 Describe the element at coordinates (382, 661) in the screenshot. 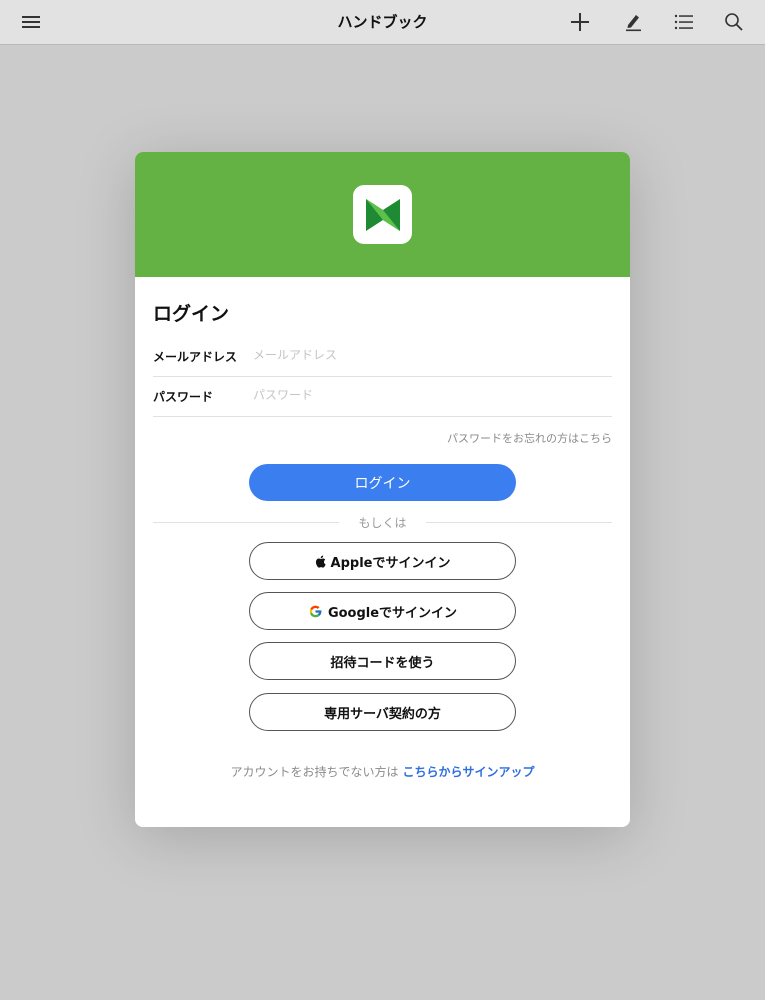

I see `invite-code-button: 招待コードを使う` at that location.